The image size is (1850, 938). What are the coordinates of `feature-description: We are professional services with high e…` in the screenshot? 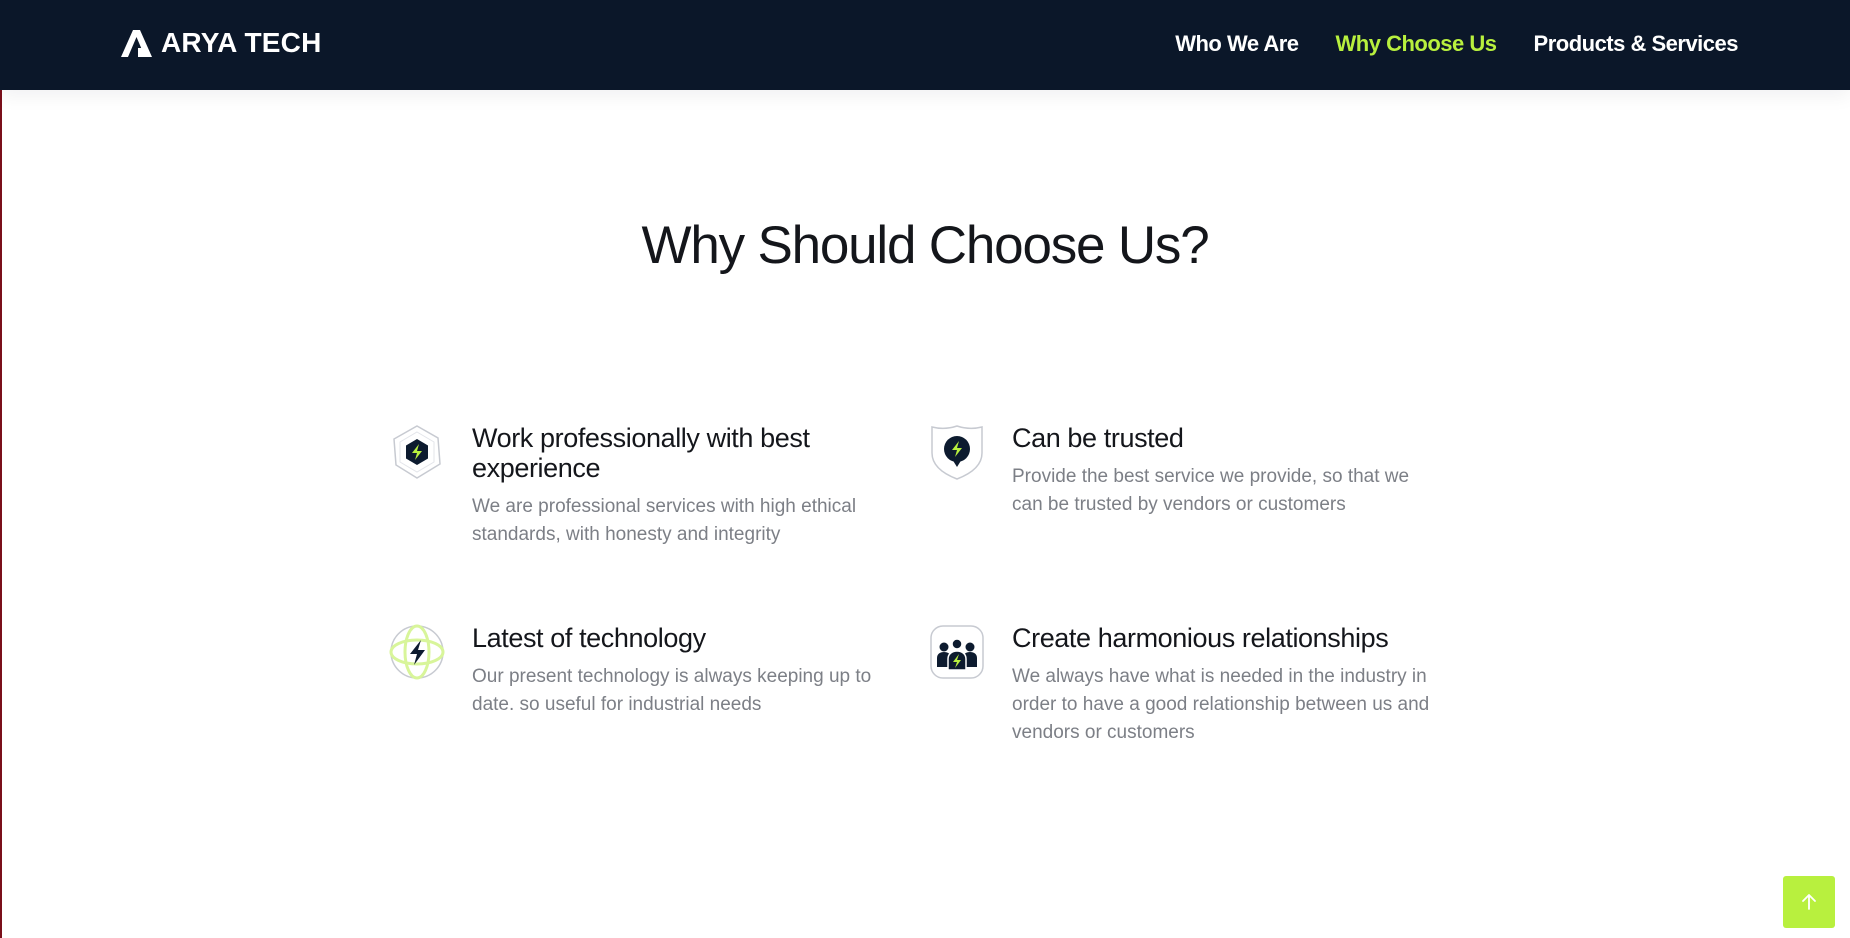 It's located at (664, 520).